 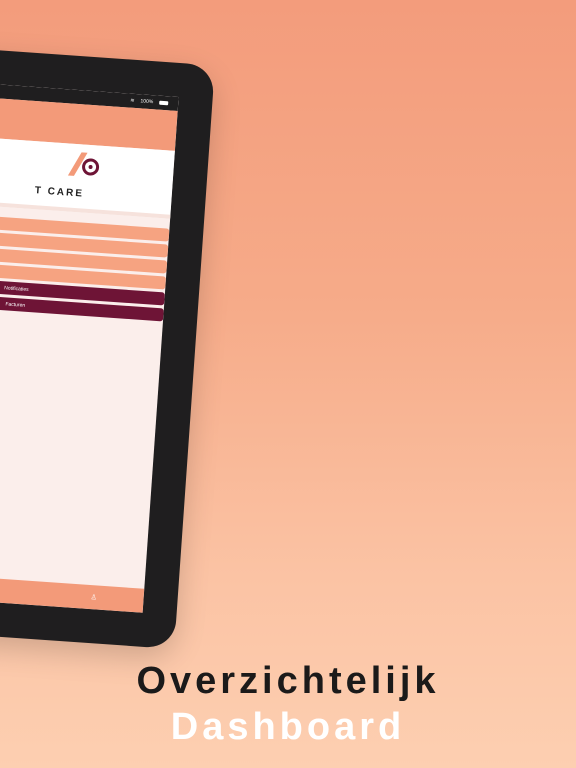 What do you see at coordinates (288, 681) in the screenshot?
I see `caption-title: Overzichtelijk` at bounding box center [288, 681].